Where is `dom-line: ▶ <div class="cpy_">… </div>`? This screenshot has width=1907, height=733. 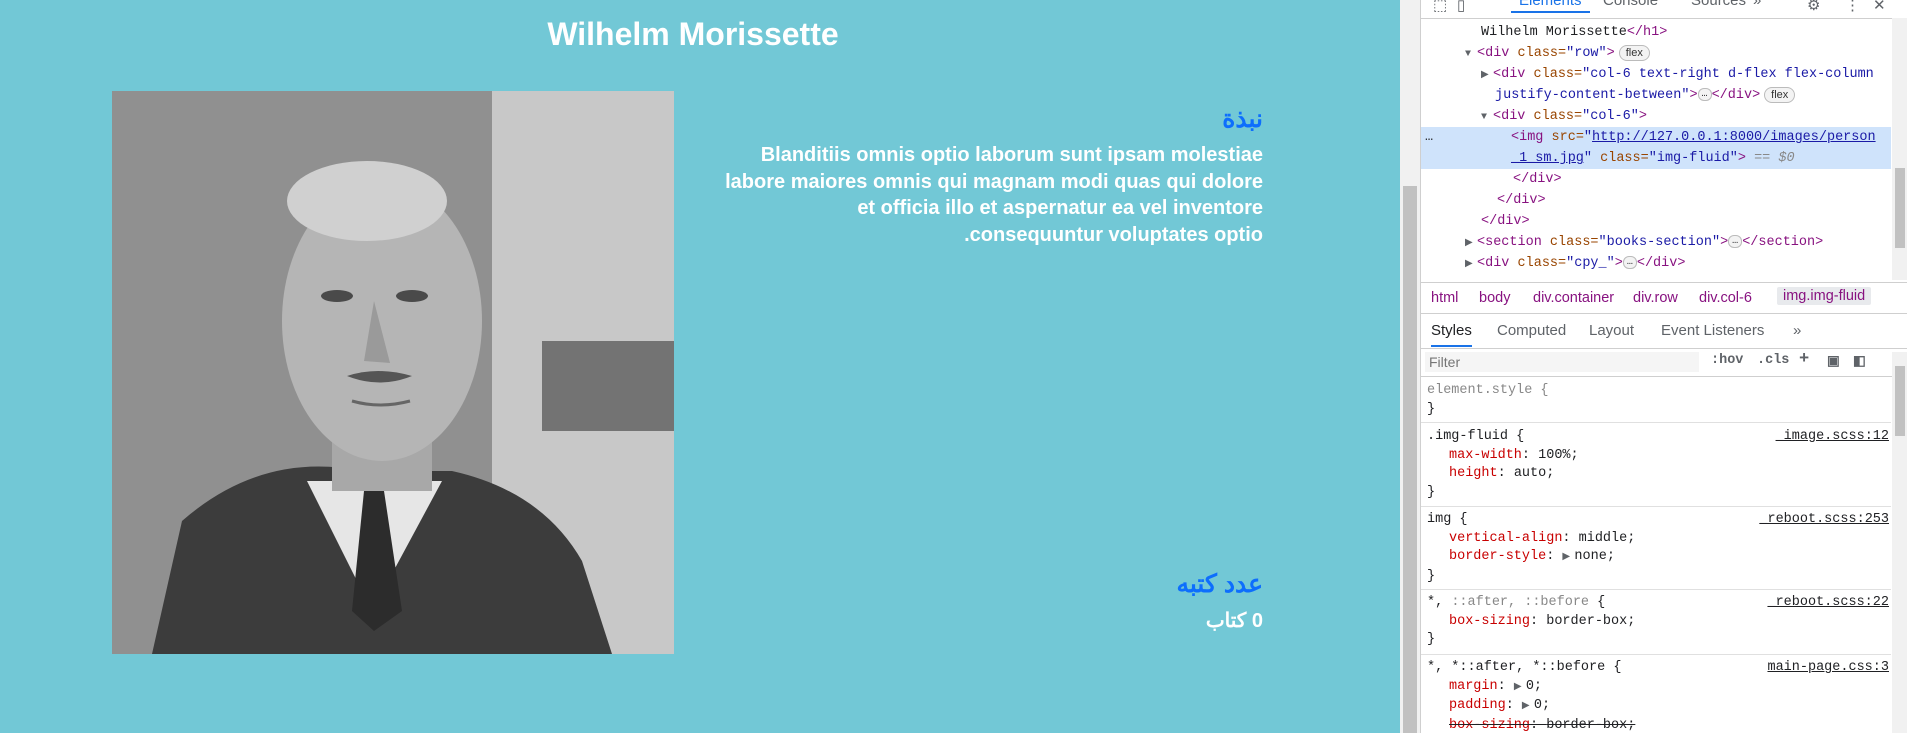 dom-line: ▶ <div class="cpy_">… </div> is located at coordinates (1656, 263).